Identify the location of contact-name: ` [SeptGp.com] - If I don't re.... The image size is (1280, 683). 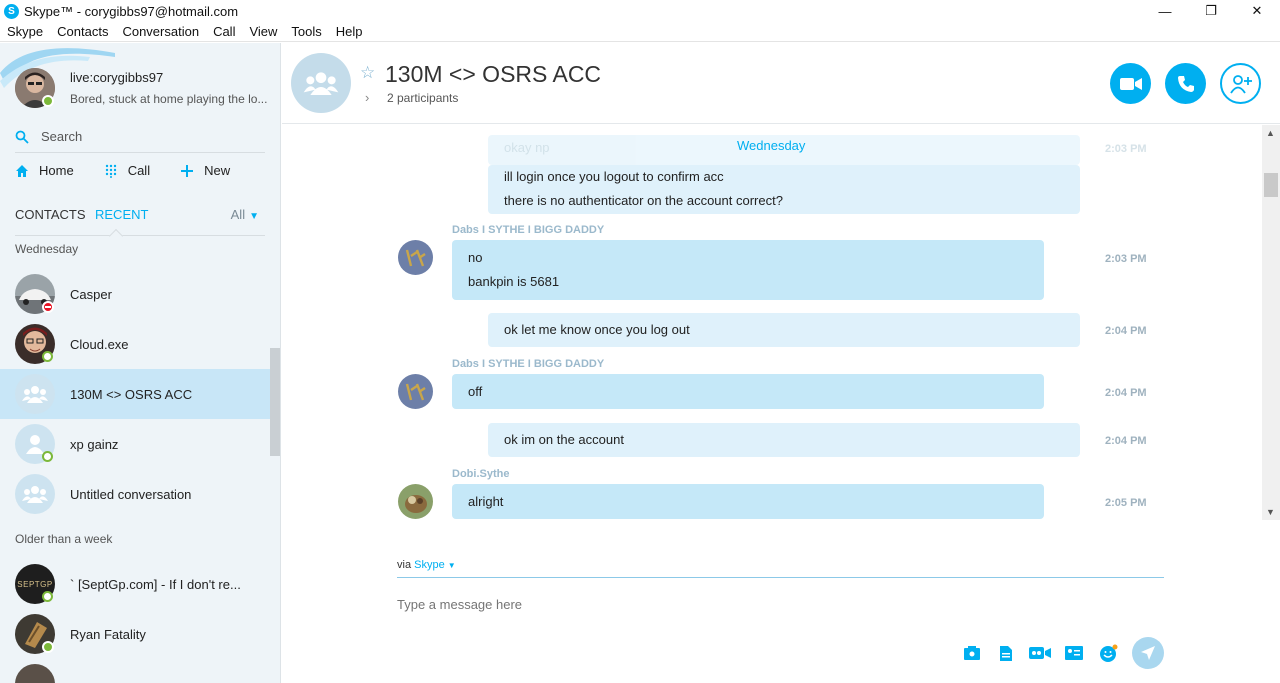
(155, 584).